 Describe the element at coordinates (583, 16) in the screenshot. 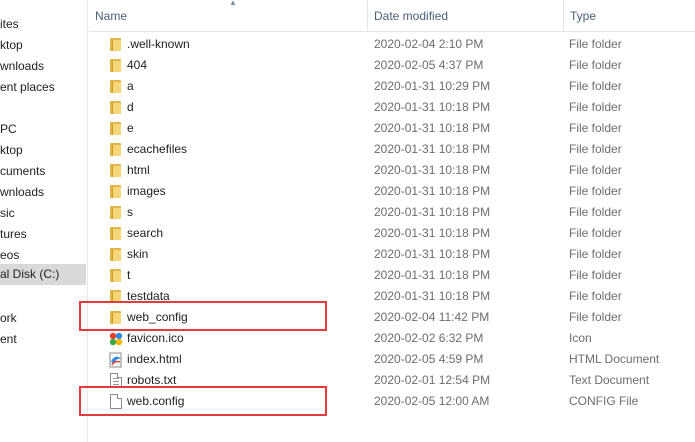

I see `column-type-label: Type` at that location.